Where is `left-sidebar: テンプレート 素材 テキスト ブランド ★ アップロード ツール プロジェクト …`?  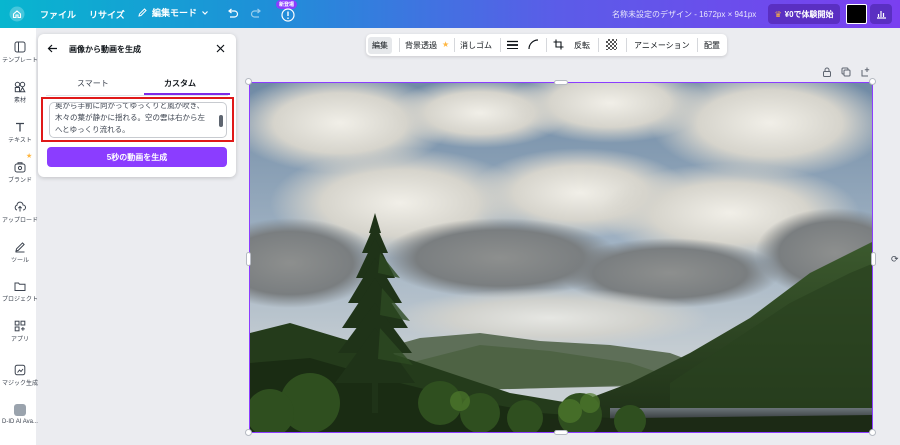 left-sidebar: テンプレート 素材 テキスト ブランド ★ アップロード ツール プロジェクト … is located at coordinates (19, 236).